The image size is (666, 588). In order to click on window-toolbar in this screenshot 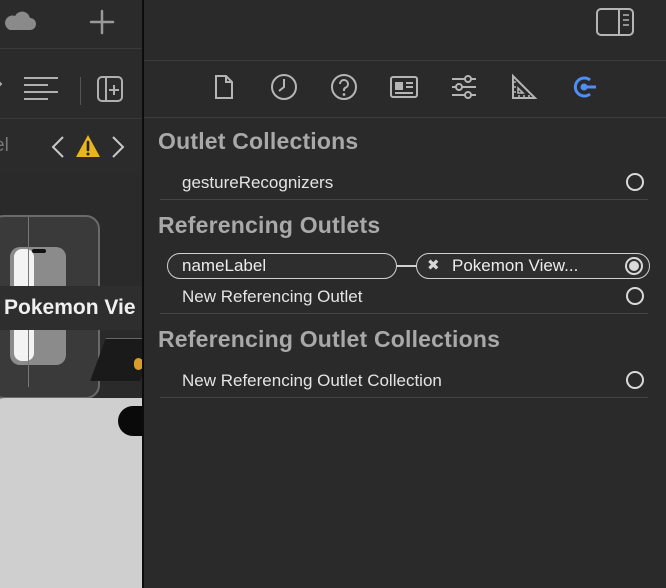, I will do `click(71, 24)`.